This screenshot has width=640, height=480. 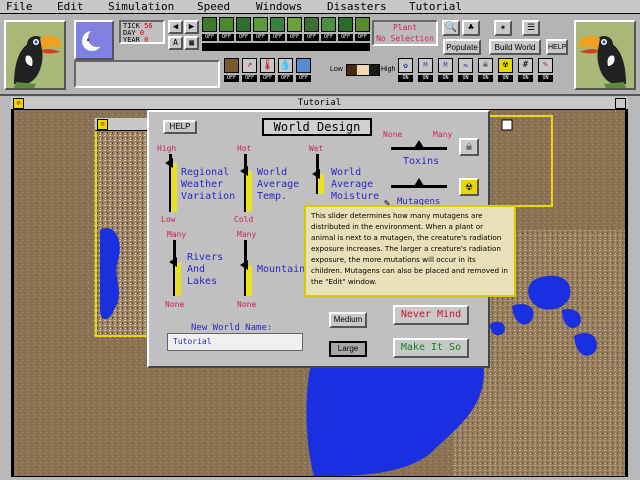 What do you see at coordinates (471, 28) in the screenshot?
I see `plant-info-button: ♣` at bounding box center [471, 28].